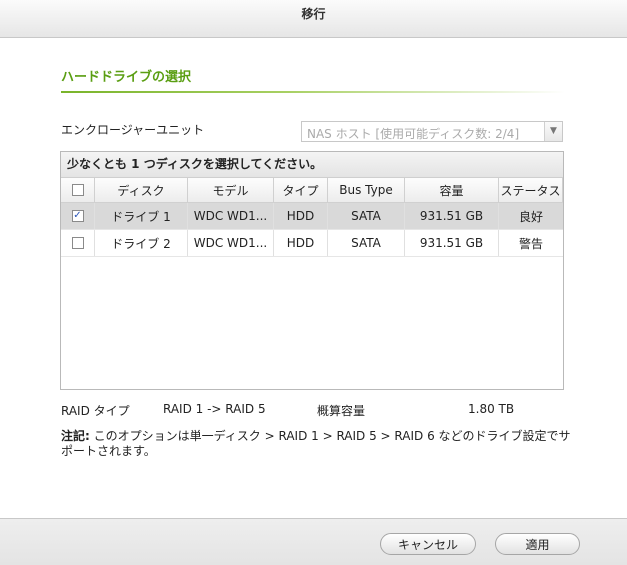 Image resolution: width=627 pixels, height=565 pixels. Describe the element at coordinates (530, 243) in the screenshot. I see `cell-status: 警告` at that location.